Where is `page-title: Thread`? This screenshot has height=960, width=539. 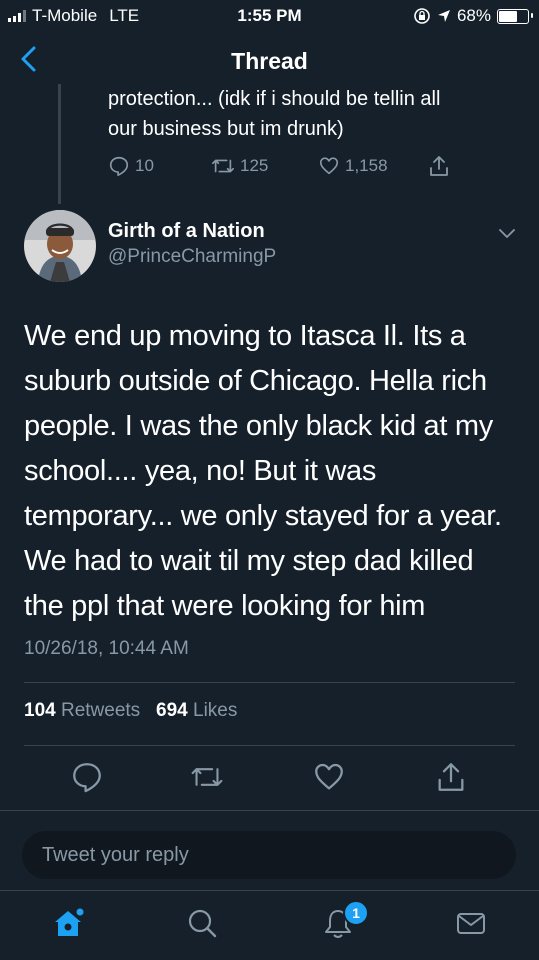
page-title: Thread is located at coordinates (269, 61).